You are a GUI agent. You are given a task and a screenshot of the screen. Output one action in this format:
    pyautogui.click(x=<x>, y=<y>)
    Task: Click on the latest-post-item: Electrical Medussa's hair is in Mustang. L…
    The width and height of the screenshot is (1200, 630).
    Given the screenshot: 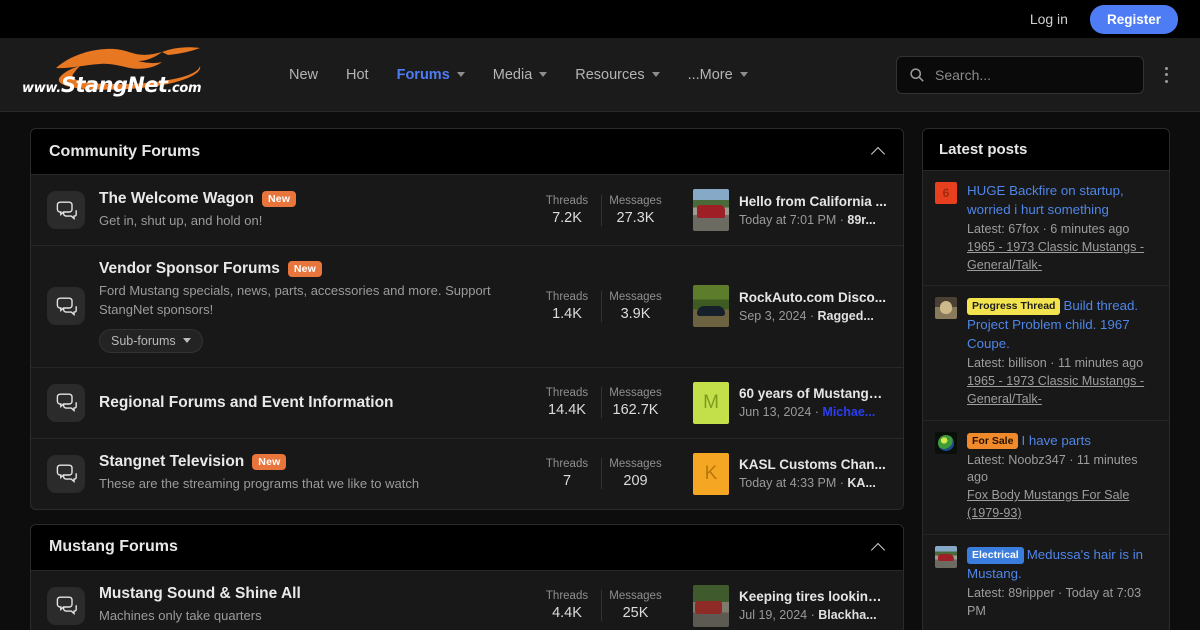 What is the action you would take?
    pyautogui.click(x=1046, y=582)
    